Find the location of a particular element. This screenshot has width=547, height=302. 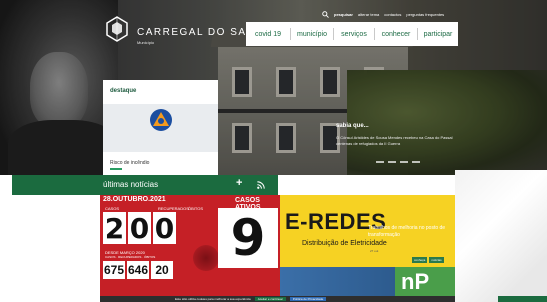

nav-covid: covid 19 is located at coordinates (268, 34).